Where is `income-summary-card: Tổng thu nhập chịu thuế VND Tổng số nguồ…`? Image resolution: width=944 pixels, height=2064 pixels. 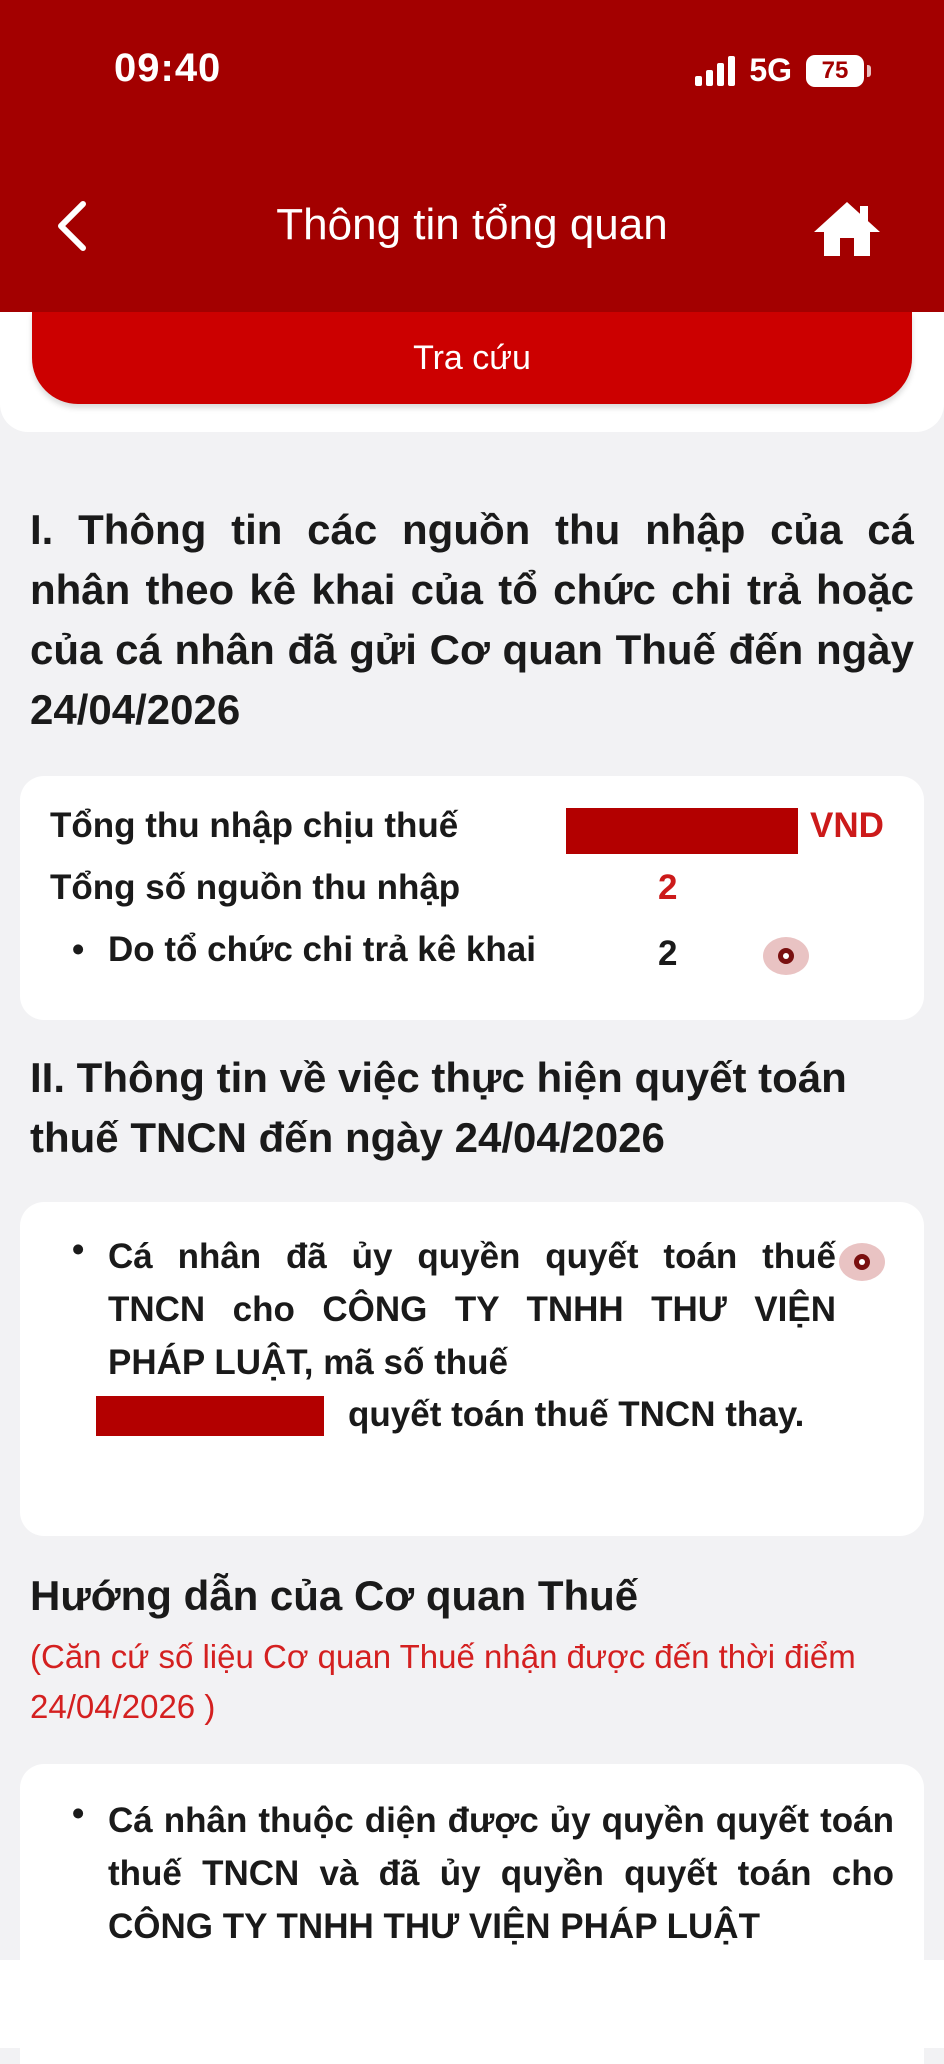
income-summary-card: Tổng thu nhập chịu thuế VND Tổng số nguồ… is located at coordinates (472, 898).